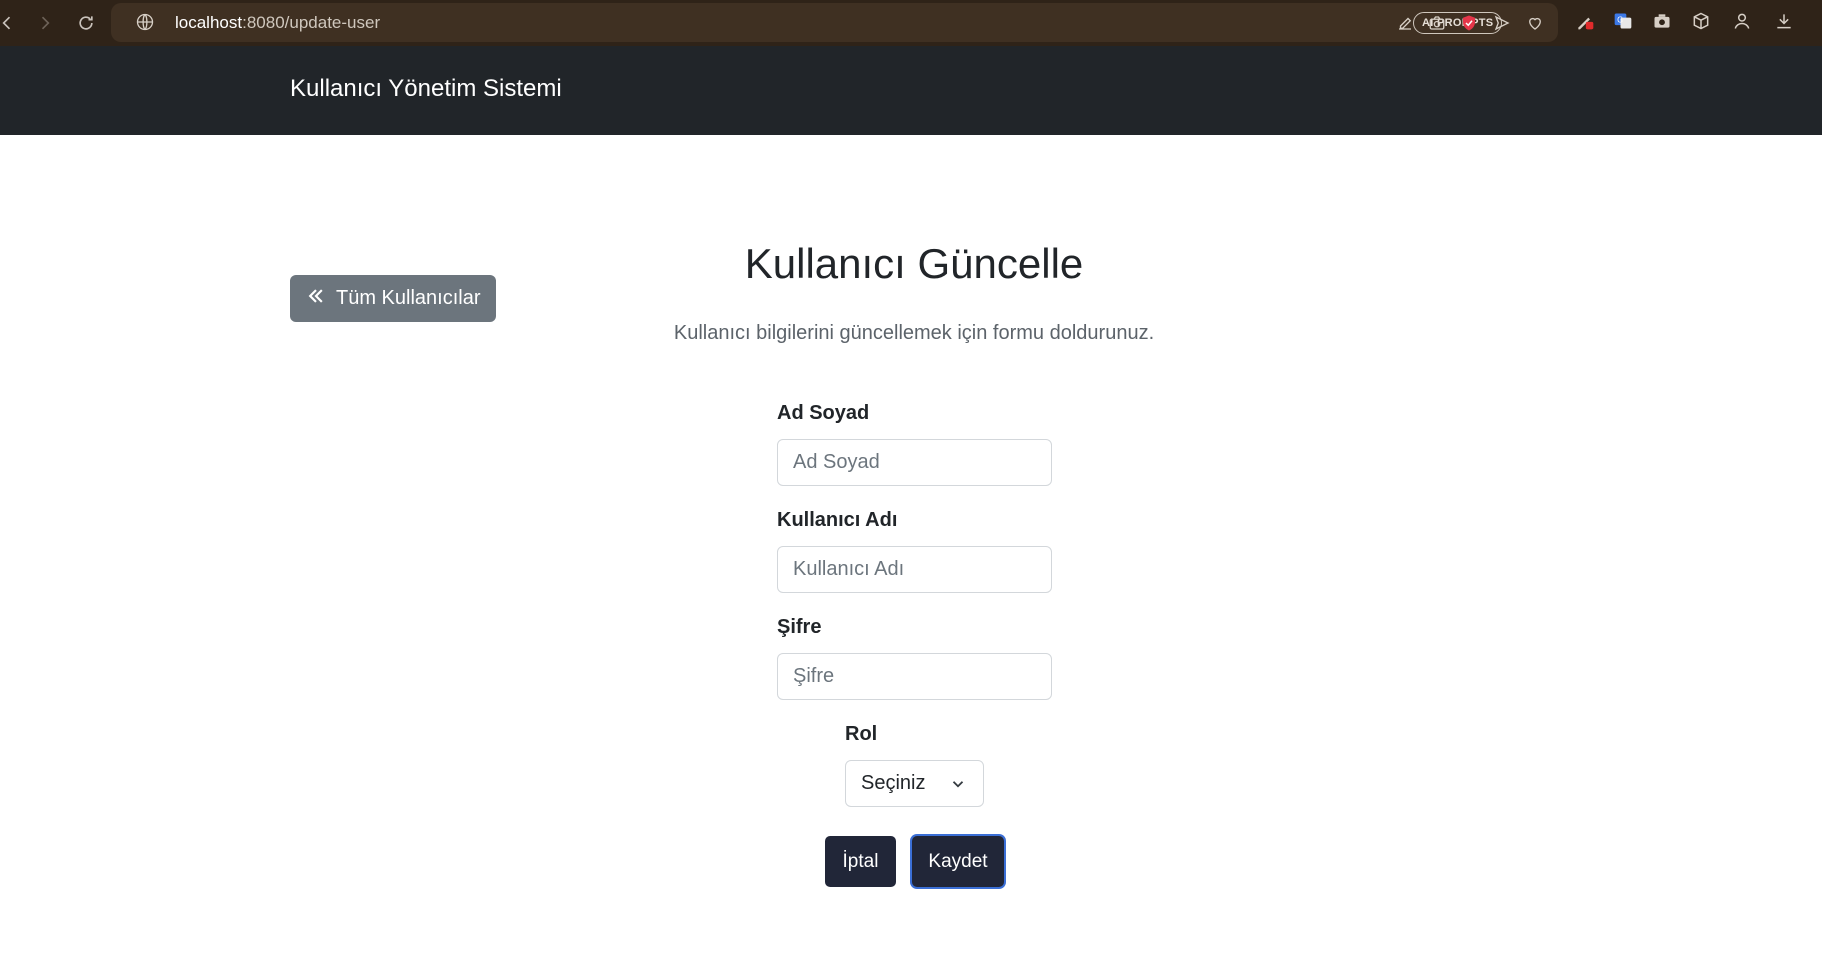 The image size is (1822, 963). Describe the element at coordinates (408, 298) in the screenshot. I see `all-users-button-label: Tüm Kullanıcılar` at that location.